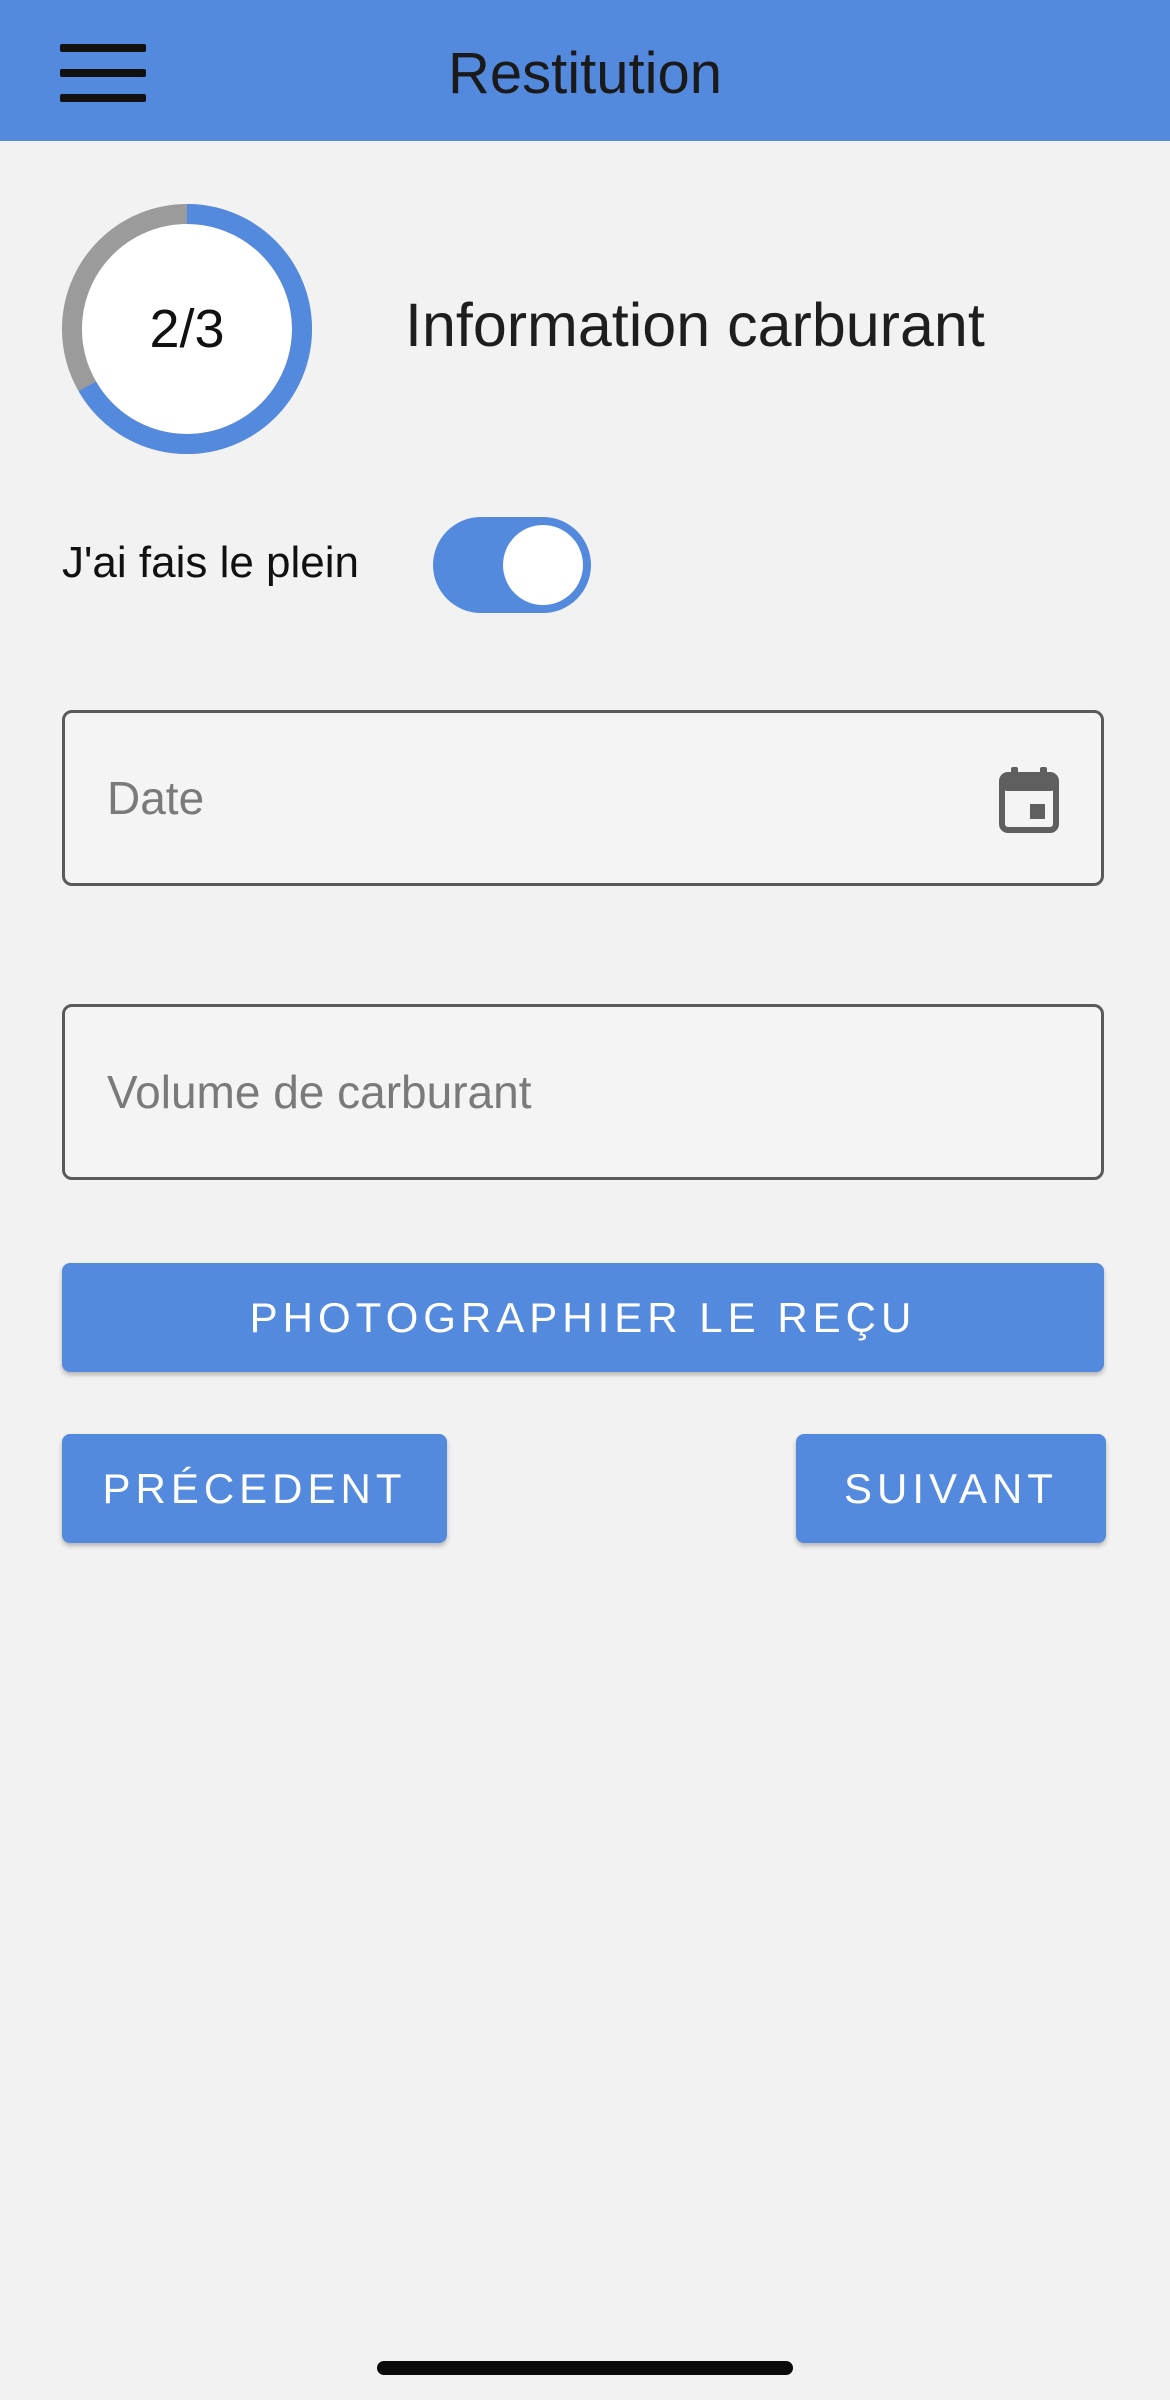 The height and width of the screenshot is (2400, 1170). What do you see at coordinates (543, 565) in the screenshot?
I see `toggle-knob` at bounding box center [543, 565].